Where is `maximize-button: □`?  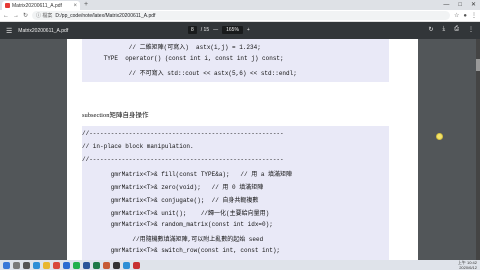 maximize-button: □ is located at coordinates (460, 5).